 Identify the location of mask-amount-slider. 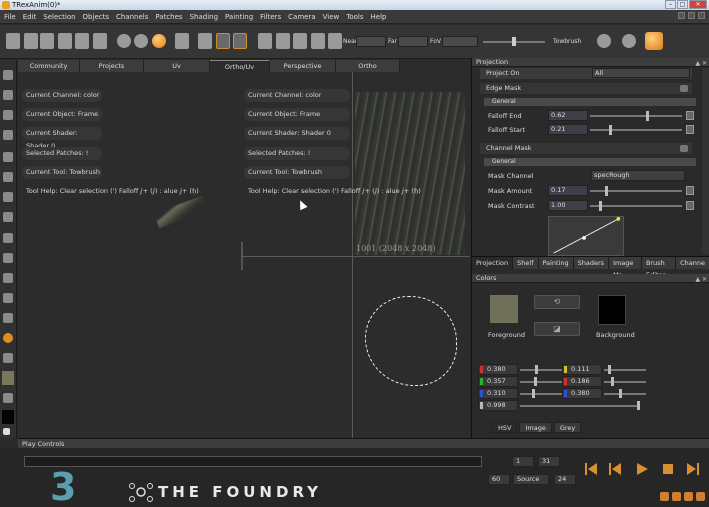
(636, 191).